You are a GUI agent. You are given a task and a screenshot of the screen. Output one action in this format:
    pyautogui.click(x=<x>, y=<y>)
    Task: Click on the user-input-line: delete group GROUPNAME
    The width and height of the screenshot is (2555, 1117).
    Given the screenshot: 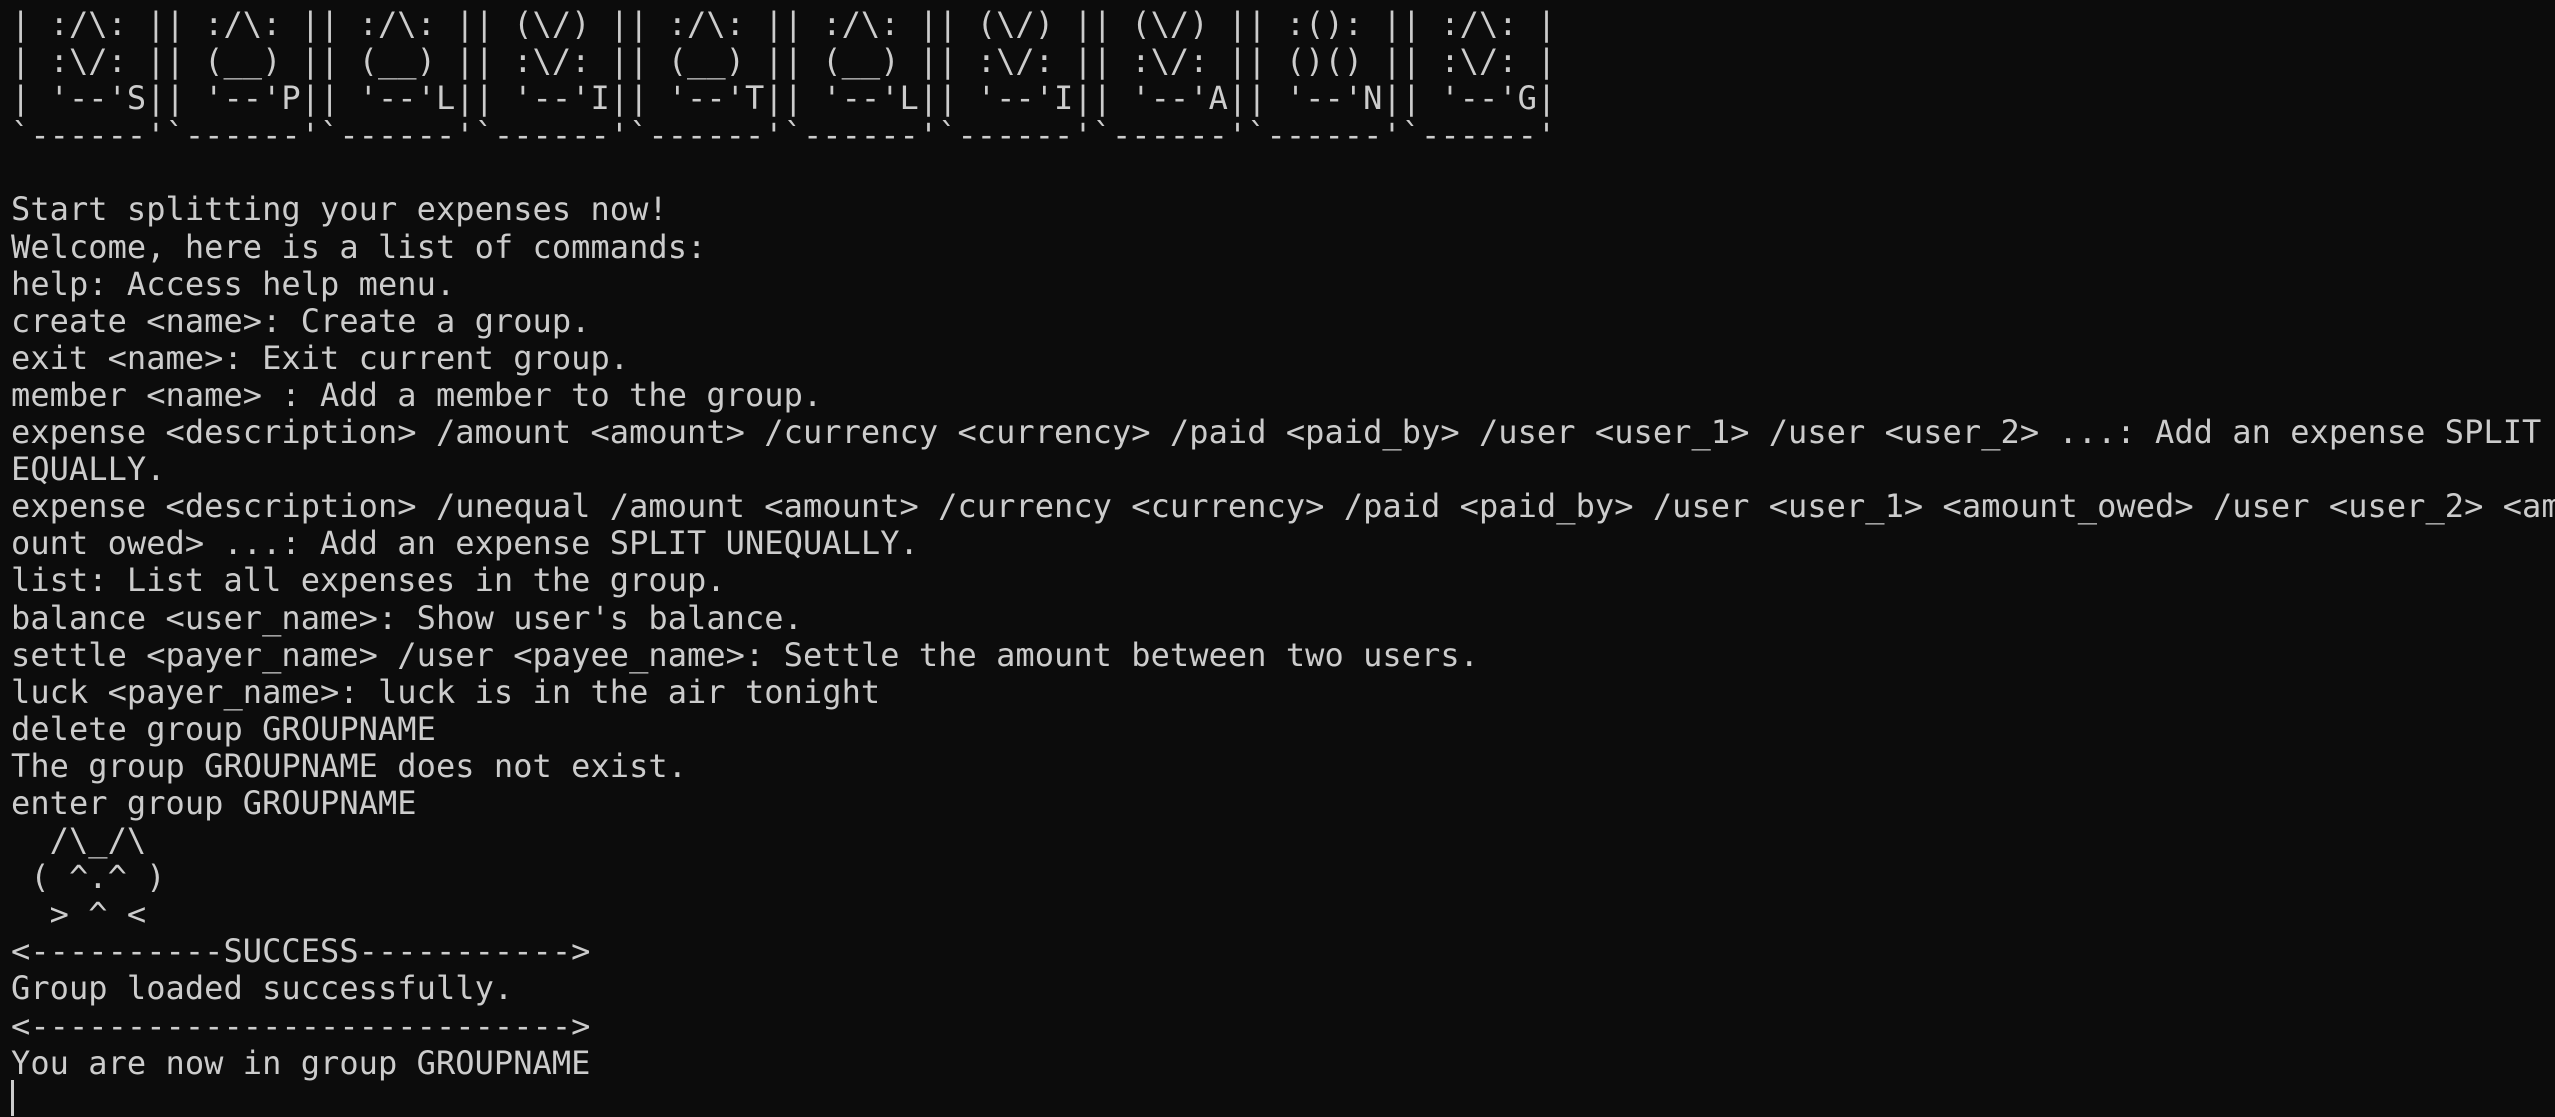 What is the action you would take?
    pyautogui.click(x=223, y=728)
    